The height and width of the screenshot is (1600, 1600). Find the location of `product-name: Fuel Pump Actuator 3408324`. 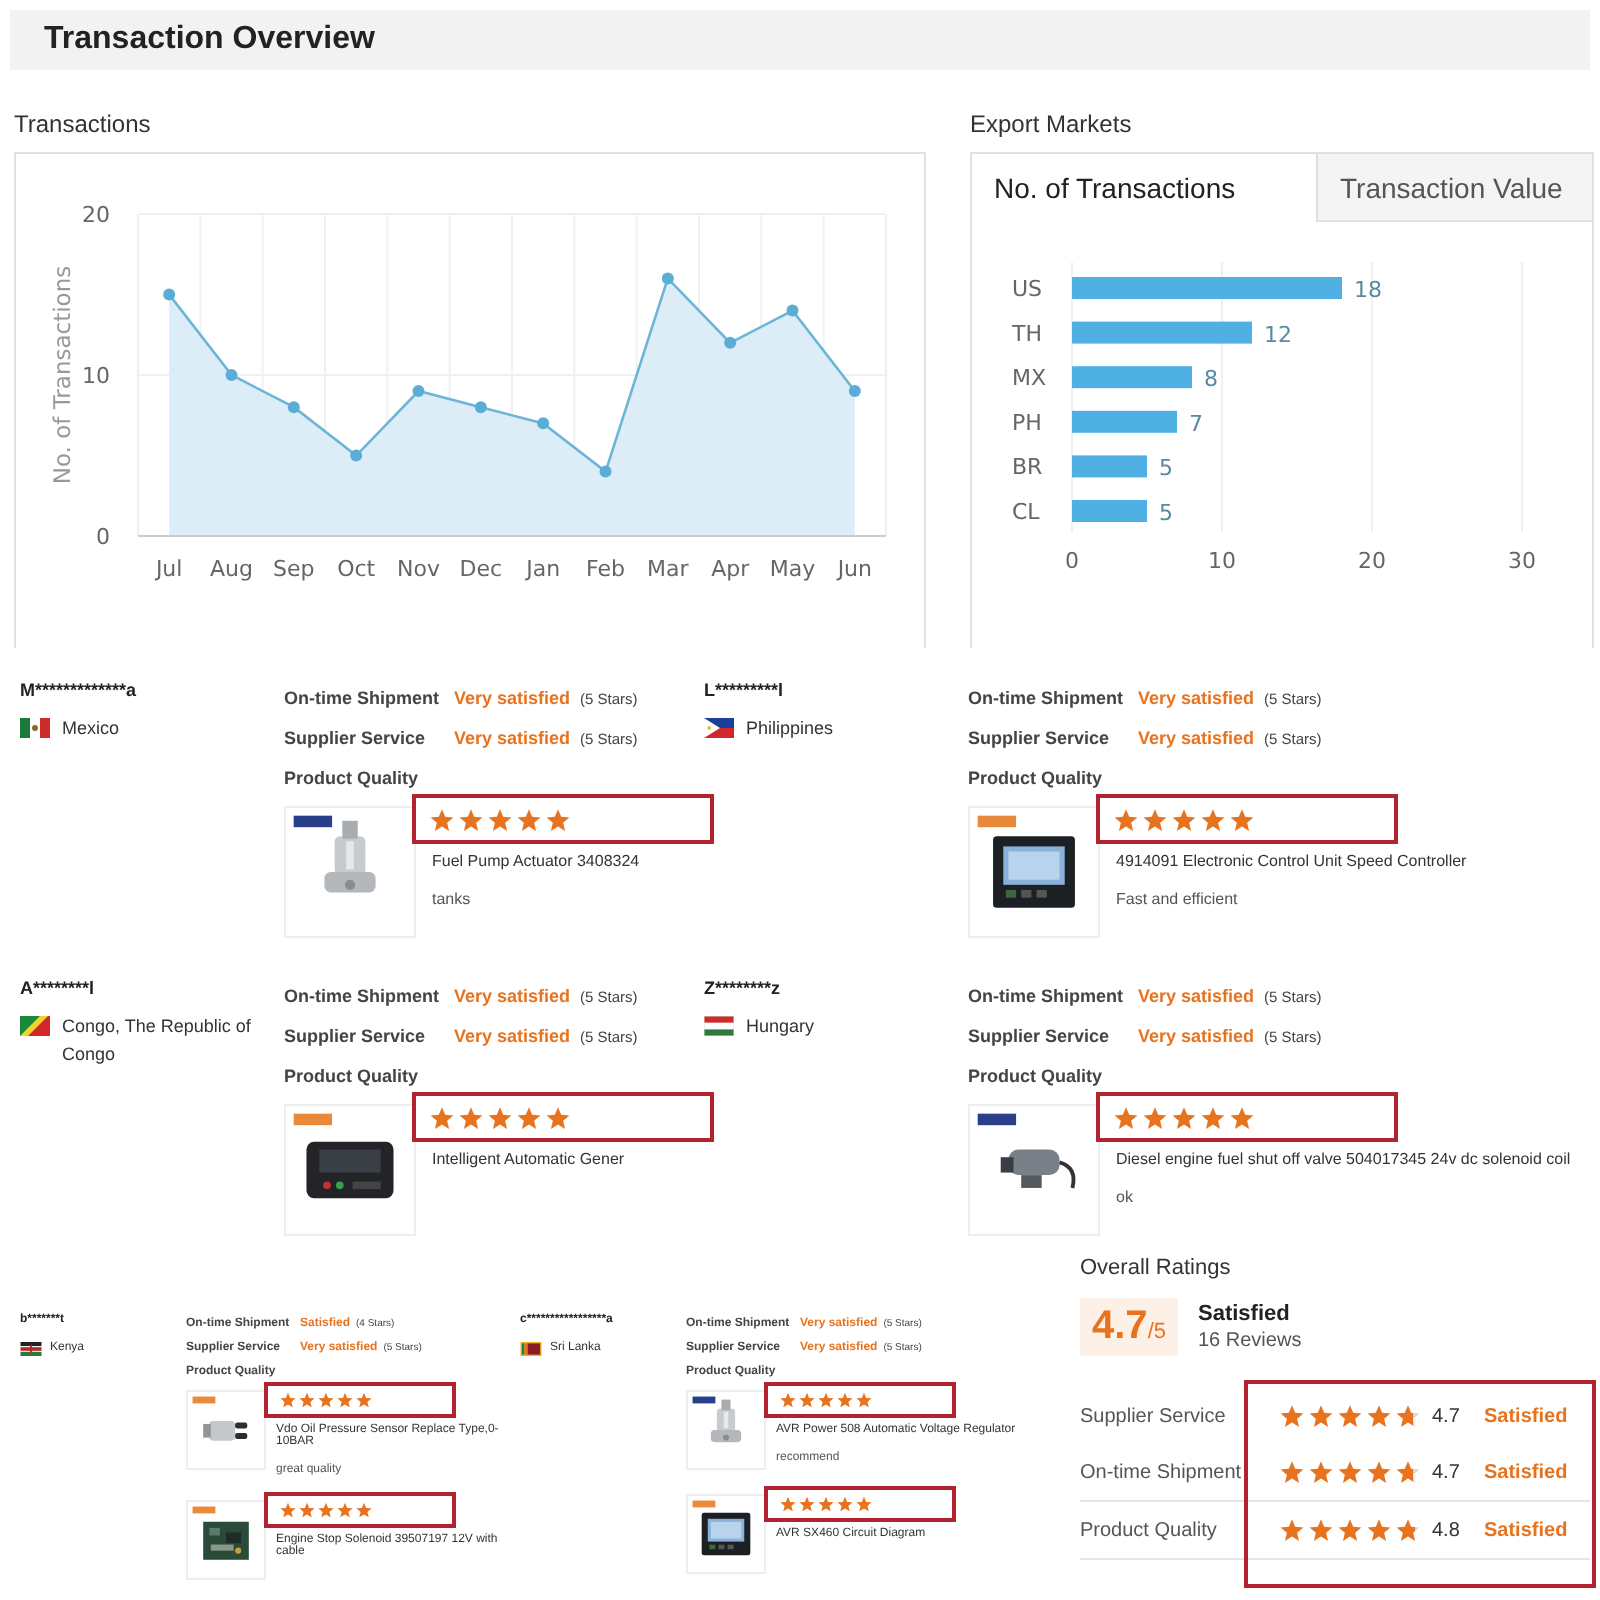

product-name: Fuel Pump Actuator 3408324 is located at coordinates (536, 861).